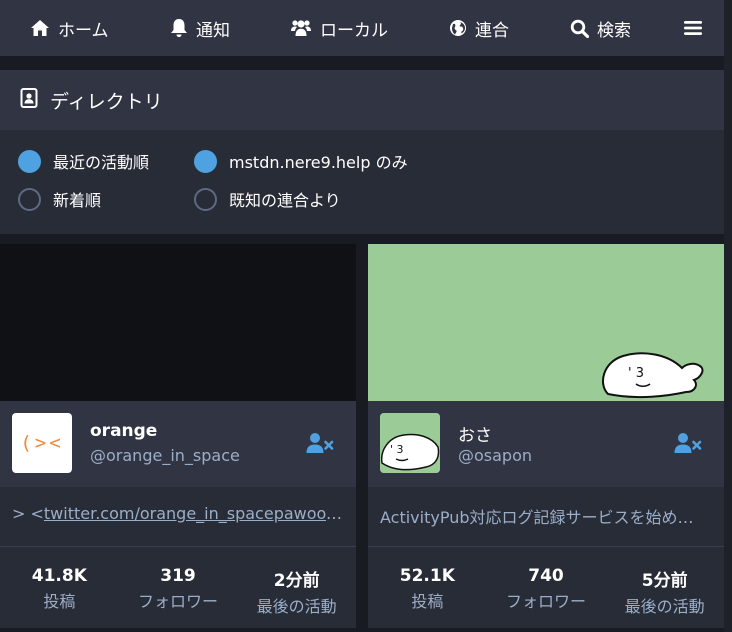  I want to click on tab-home-label: ホーム, so click(83, 30).